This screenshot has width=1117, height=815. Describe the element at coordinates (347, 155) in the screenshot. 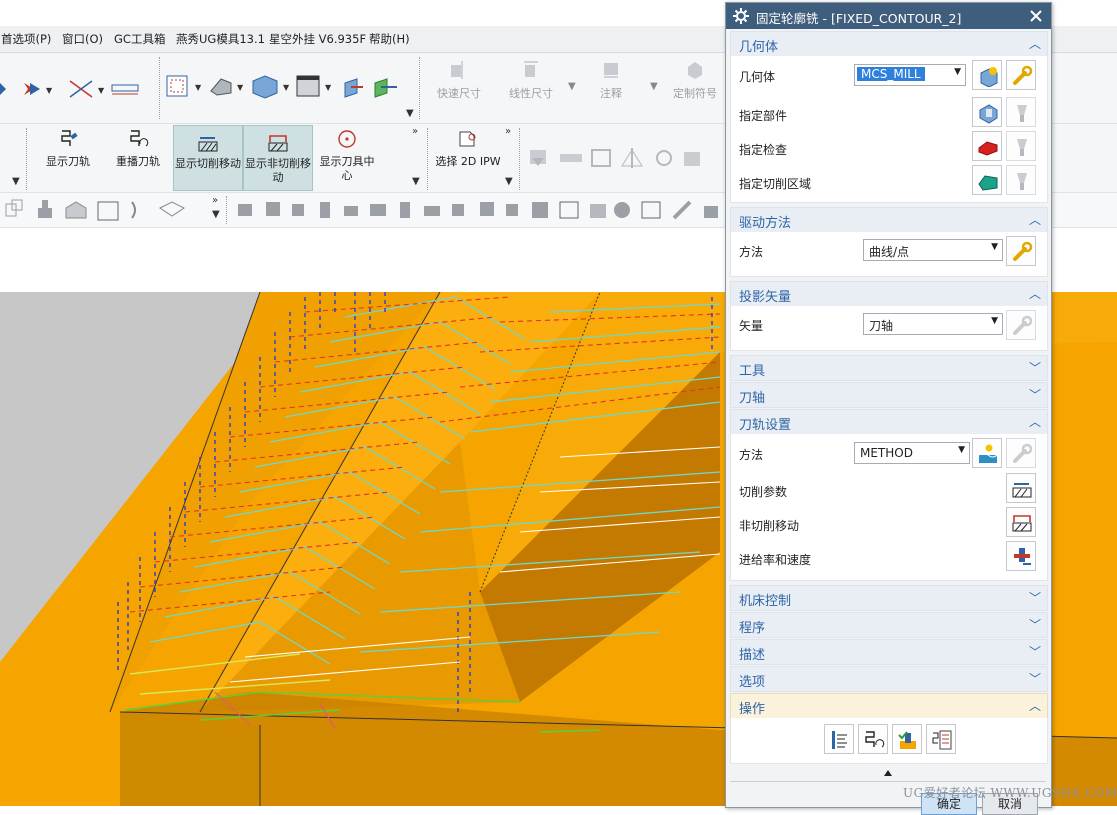

I see `show-tool-center-button: 显示刀具中心` at that location.